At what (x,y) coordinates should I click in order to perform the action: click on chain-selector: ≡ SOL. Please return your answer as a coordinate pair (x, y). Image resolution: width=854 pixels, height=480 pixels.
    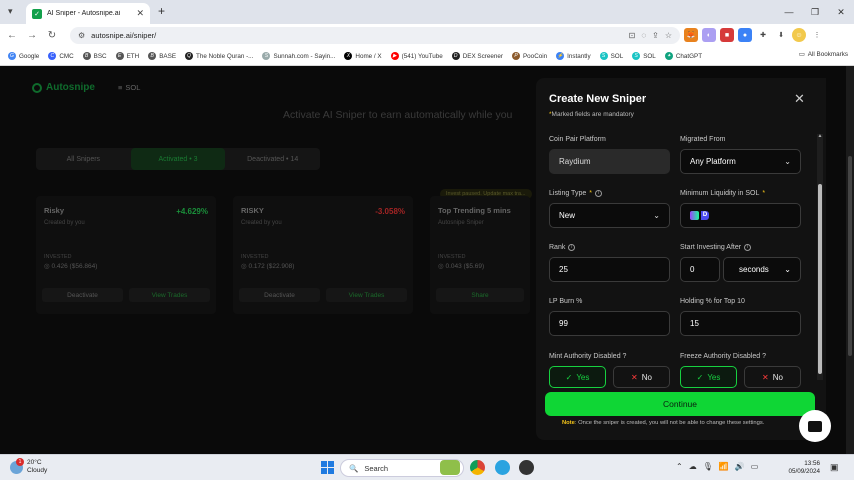
    Looking at the image, I should click on (129, 87).